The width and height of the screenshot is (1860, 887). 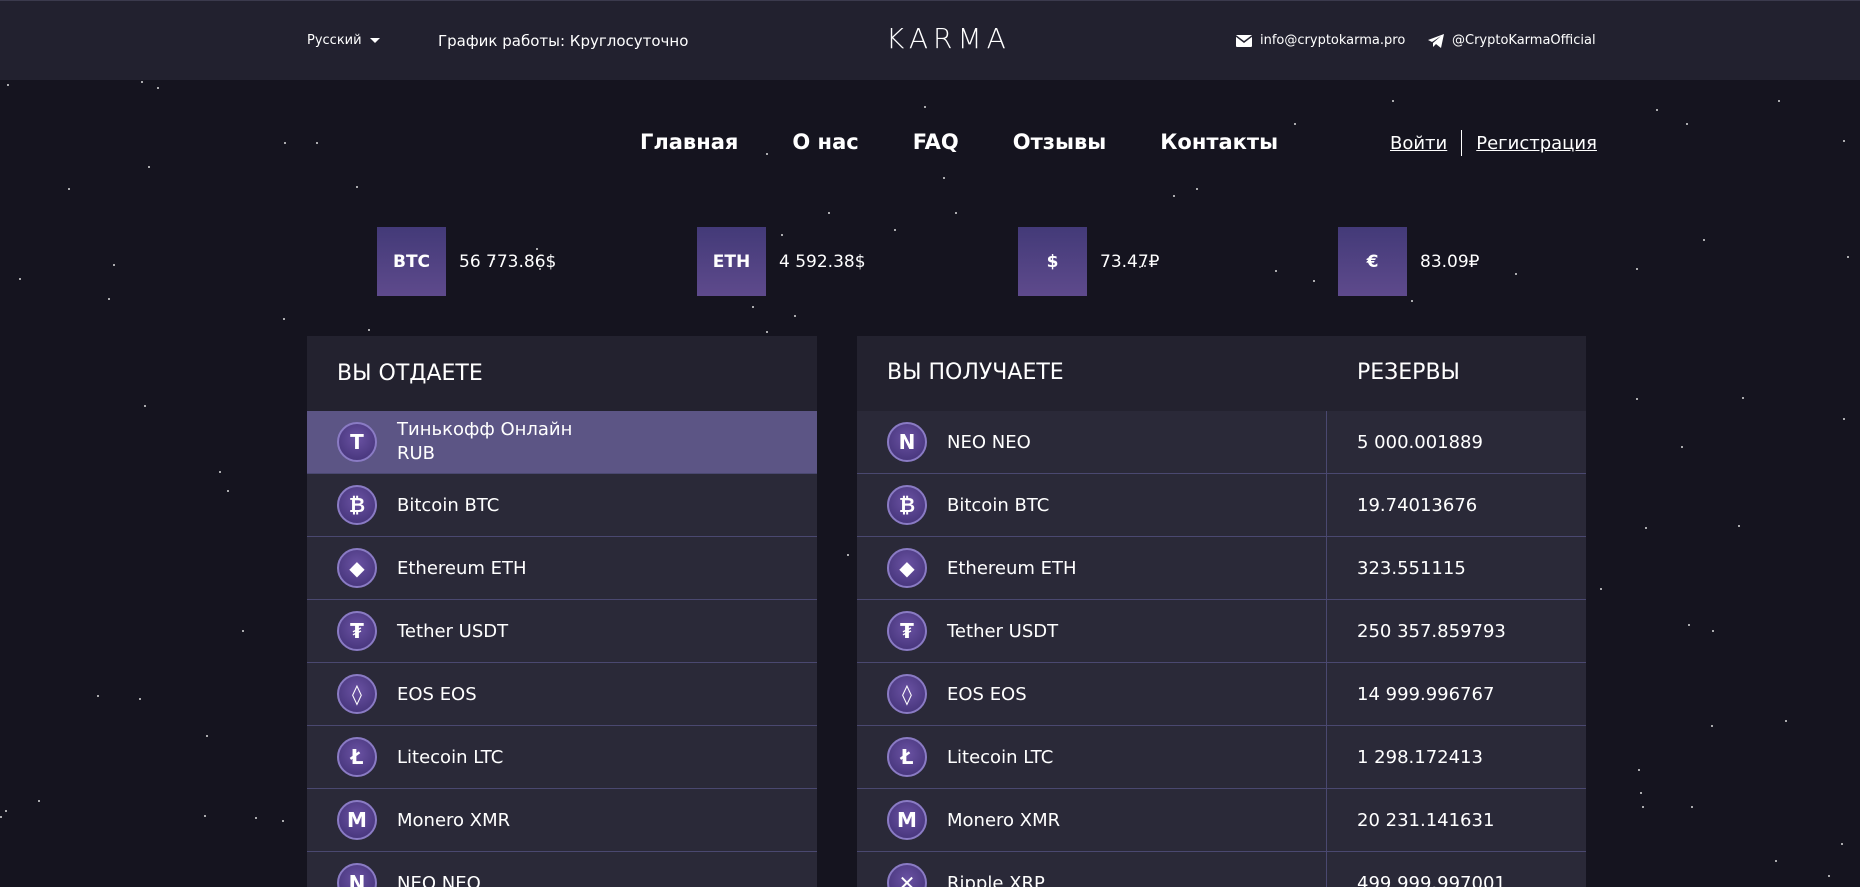 I want to click on receive-list-item: ✕ Ripple XRP 499 999.997001, so click(x=1221, y=869).